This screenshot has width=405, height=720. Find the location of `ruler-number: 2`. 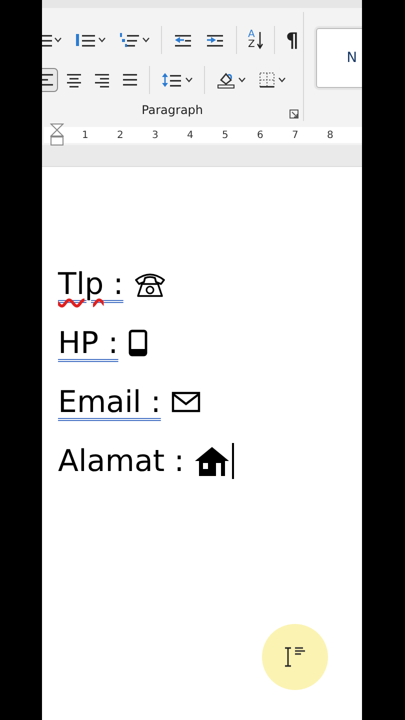

ruler-number: 2 is located at coordinates (120, 135).